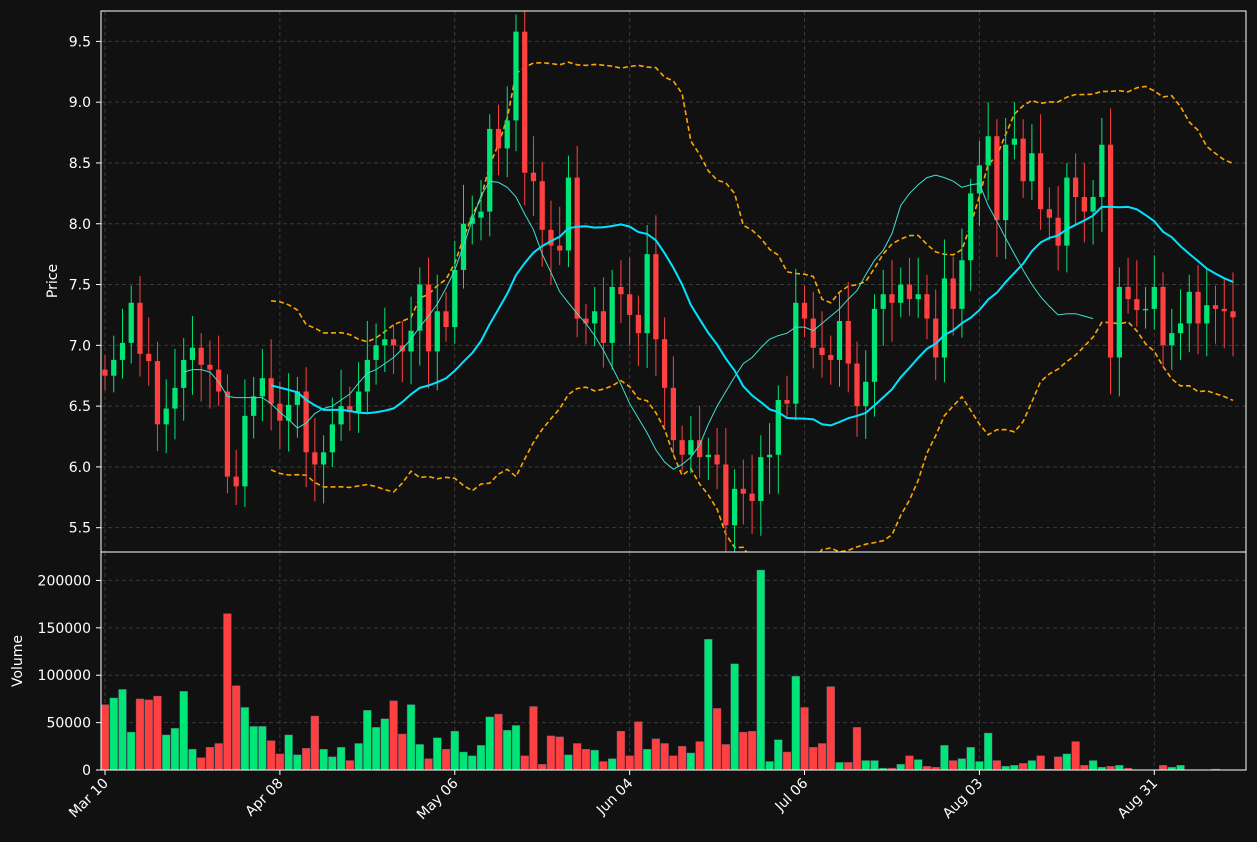  What do you see at coordinates (64, 581) in the screenshot?
I see `volume-tick-label: 200000` at bounding box center [64, 581].